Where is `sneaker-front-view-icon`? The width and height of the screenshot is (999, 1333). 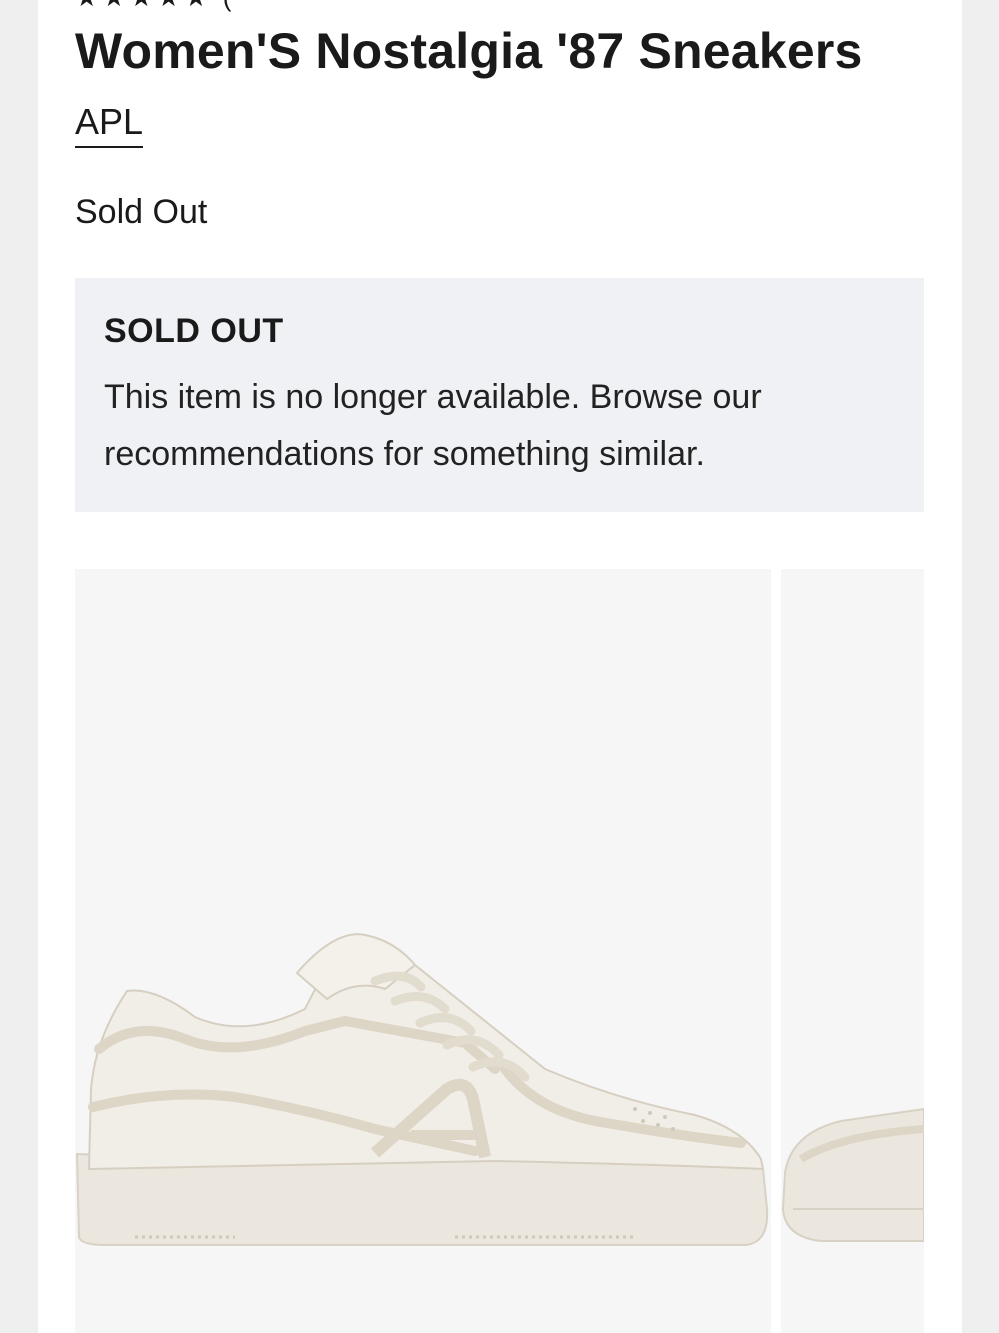 sneaker-front-view-icon is located at coordinates (852, 1174).